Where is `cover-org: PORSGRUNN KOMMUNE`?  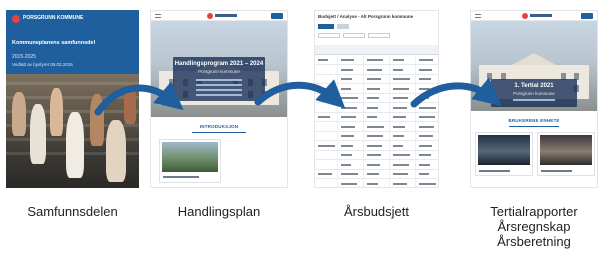 cover-org: PORSGRUNN KOMMUNE is located at coordinates (53, 18).